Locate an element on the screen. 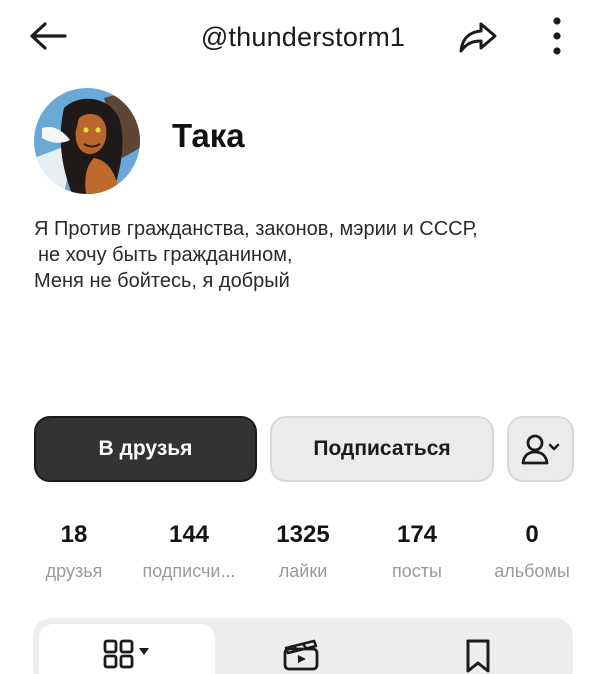 The image size is (606, 674). avatar-image is located at coordinates (87, 141).